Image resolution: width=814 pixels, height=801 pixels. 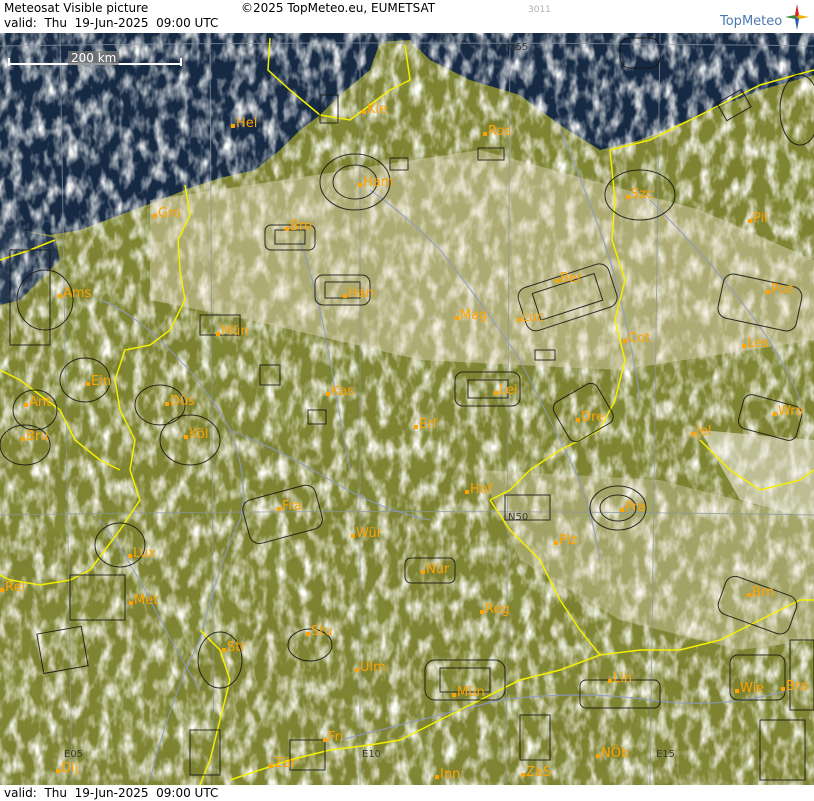 What do you see at coordinates (146, 600) in the screenshot?
I see `city-label: Met` at bounding box center [146, 600].